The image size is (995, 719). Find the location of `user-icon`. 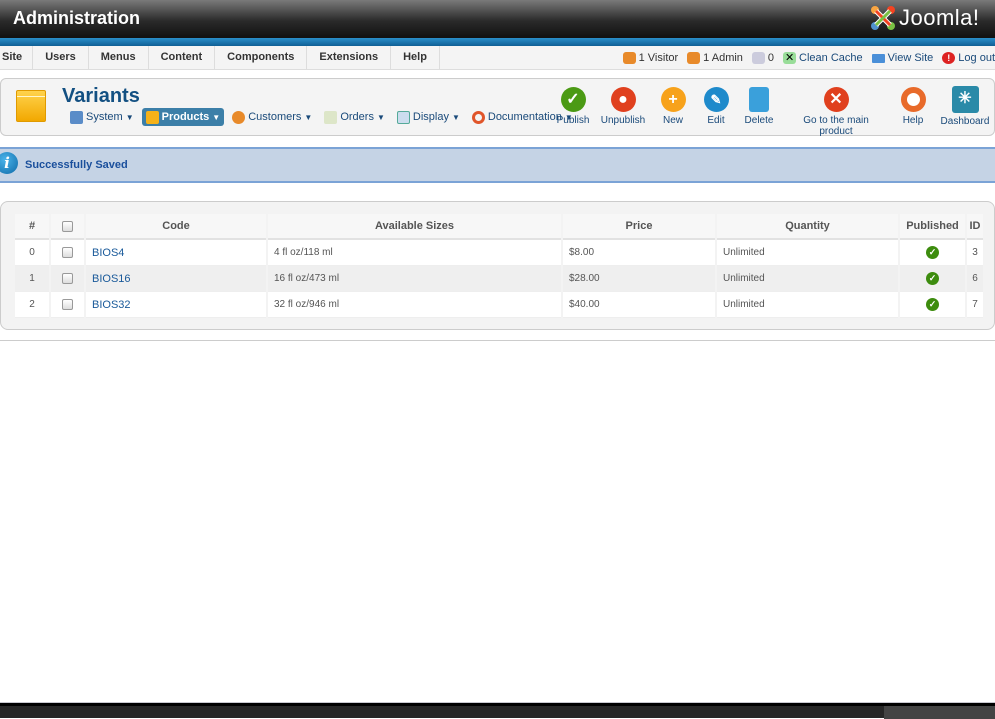

user-icon is located at coordinates (629, 58).